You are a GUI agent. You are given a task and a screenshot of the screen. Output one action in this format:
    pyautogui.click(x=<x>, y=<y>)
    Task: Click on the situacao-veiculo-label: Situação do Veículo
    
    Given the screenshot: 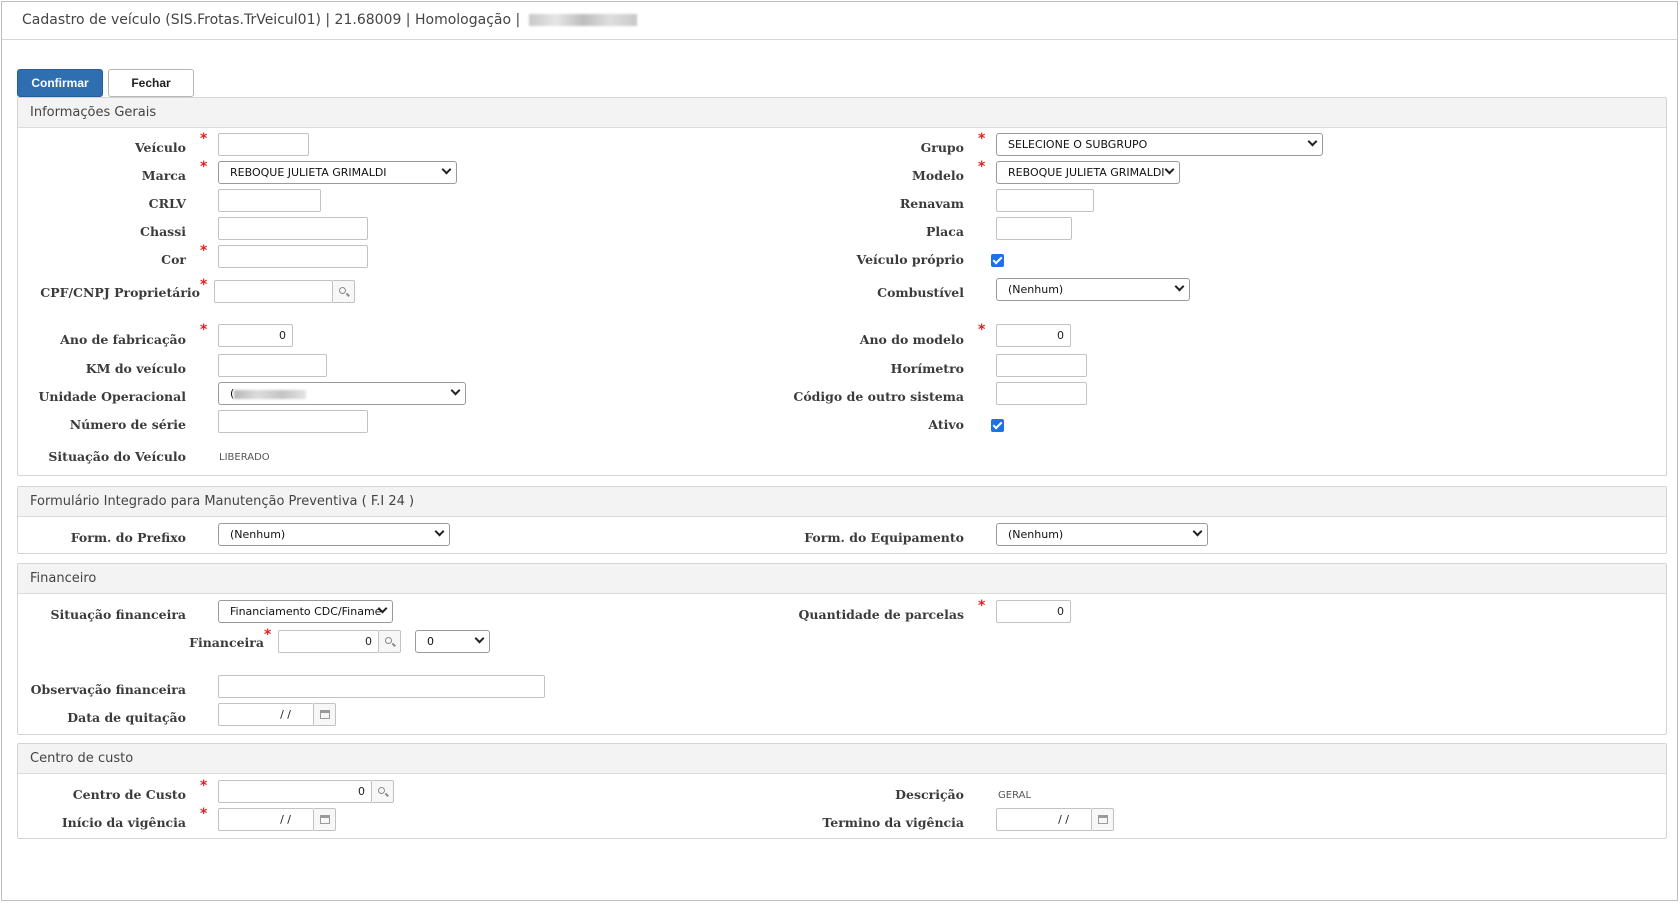 What is the action you would take?
    pyautogui.click(x=117, y=456)
    